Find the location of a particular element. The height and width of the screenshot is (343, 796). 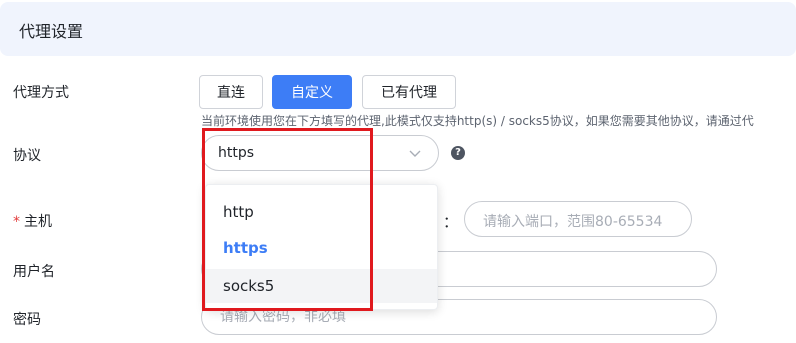

option-socks5: socks5 is located at coordinates (321, 286).